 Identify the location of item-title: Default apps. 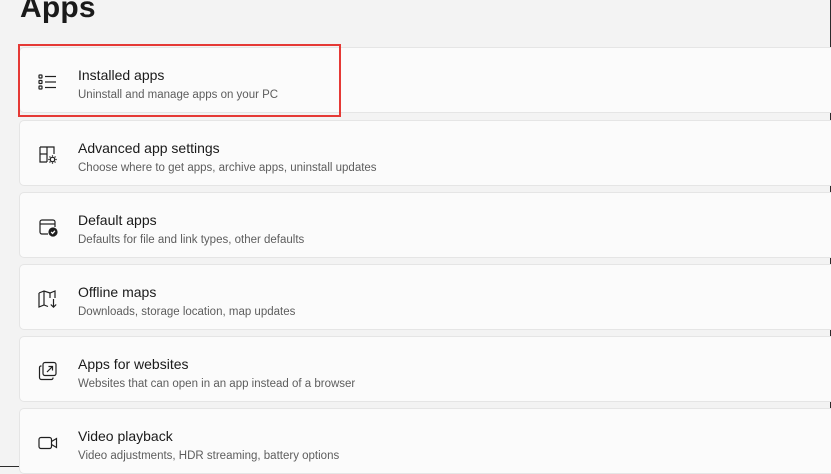
(117, 220).